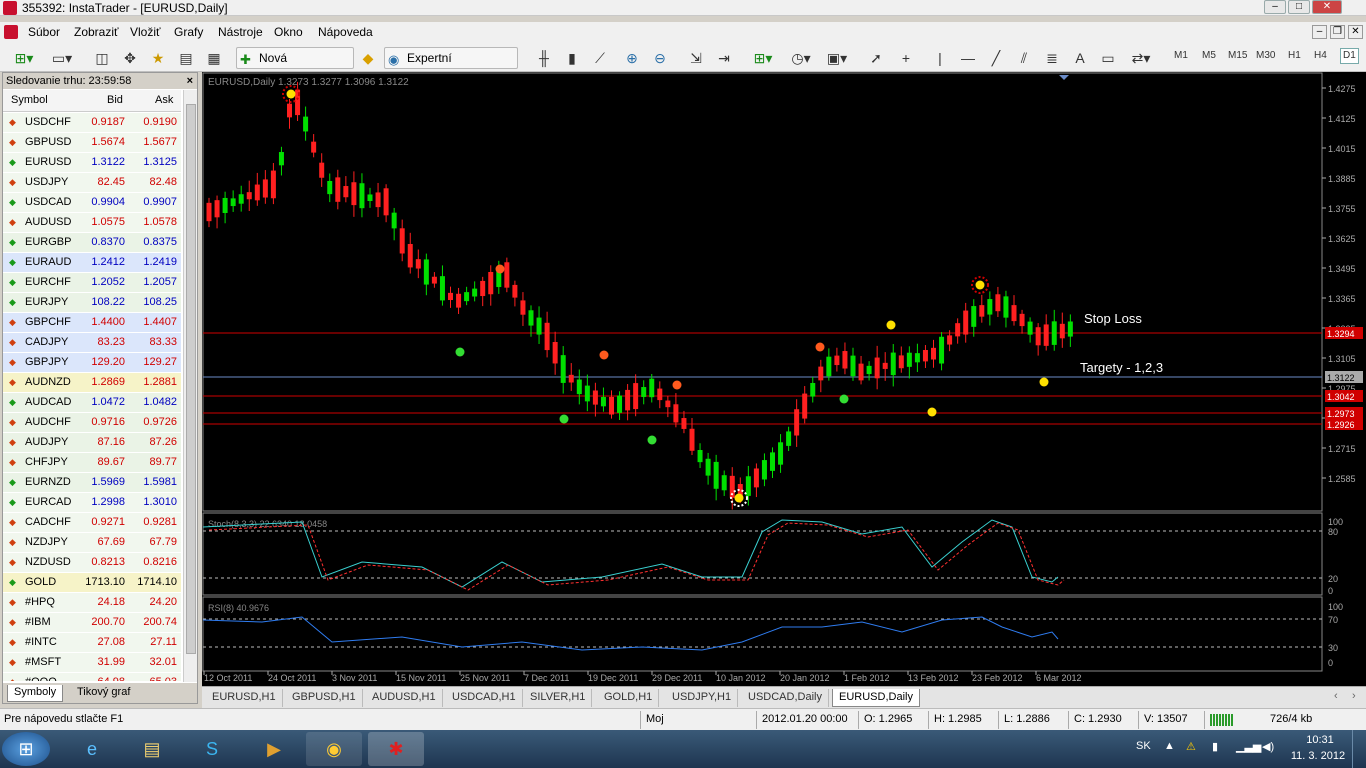 Image resolution: width=1366 pixels, height=768 pixels. What do you see at coordinates (288, 32) in the screenshot?
I see `menu-window: Okno` at bounding box center [288, 32].